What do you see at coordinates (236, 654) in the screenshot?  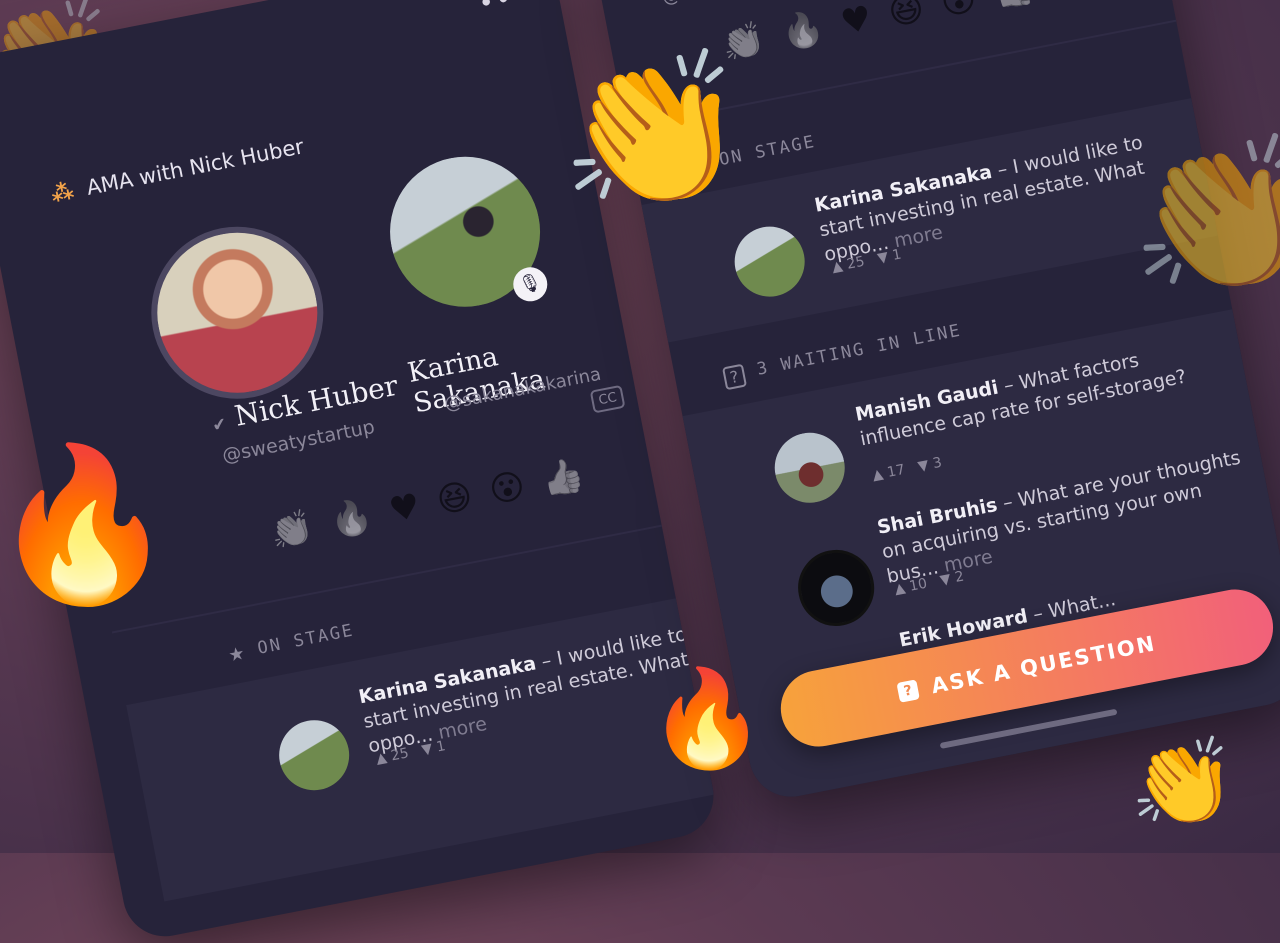 I see `star-icon: ★` at bounding box center [236, 654].